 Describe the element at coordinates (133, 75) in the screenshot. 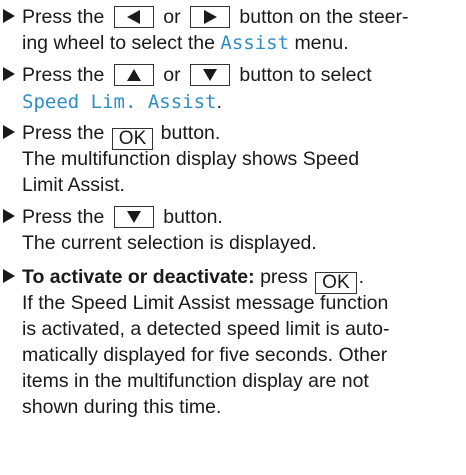

I see `up-arrow-key-icon` at that location.